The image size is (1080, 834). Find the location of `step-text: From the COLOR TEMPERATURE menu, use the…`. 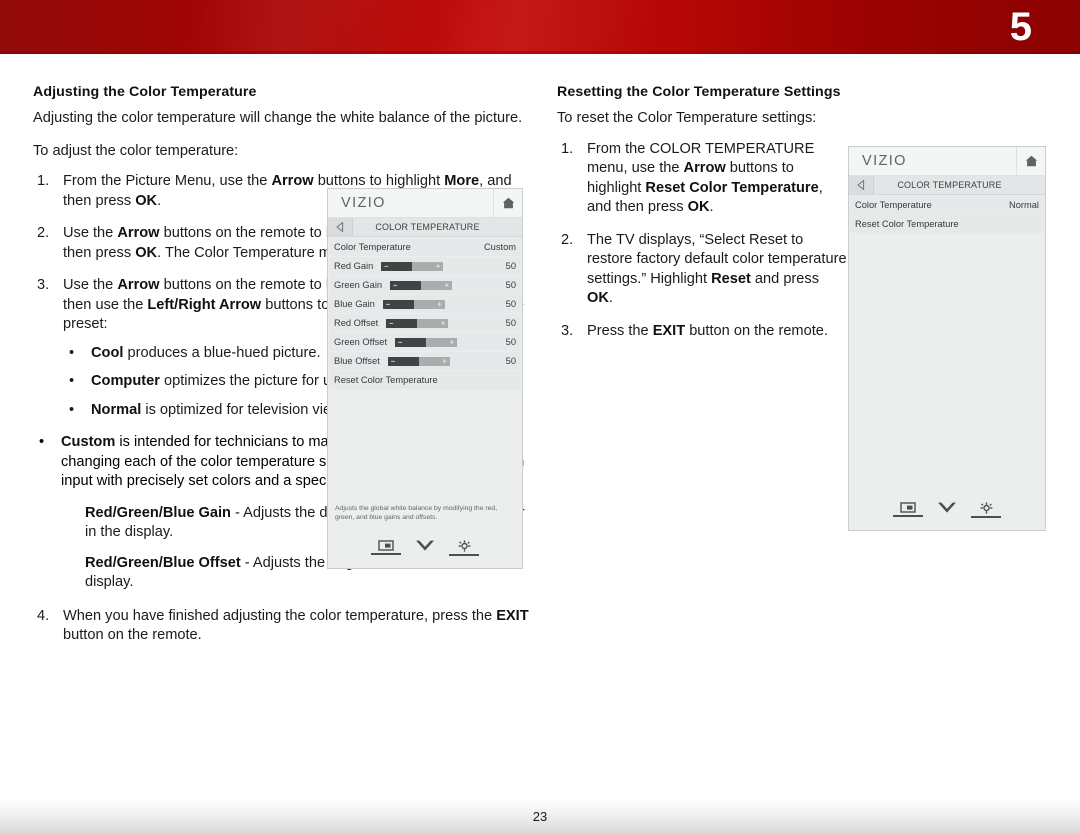

step-text: From the COLOR TEMPERATURE menu, use the… is located at coordinates (705, 178).